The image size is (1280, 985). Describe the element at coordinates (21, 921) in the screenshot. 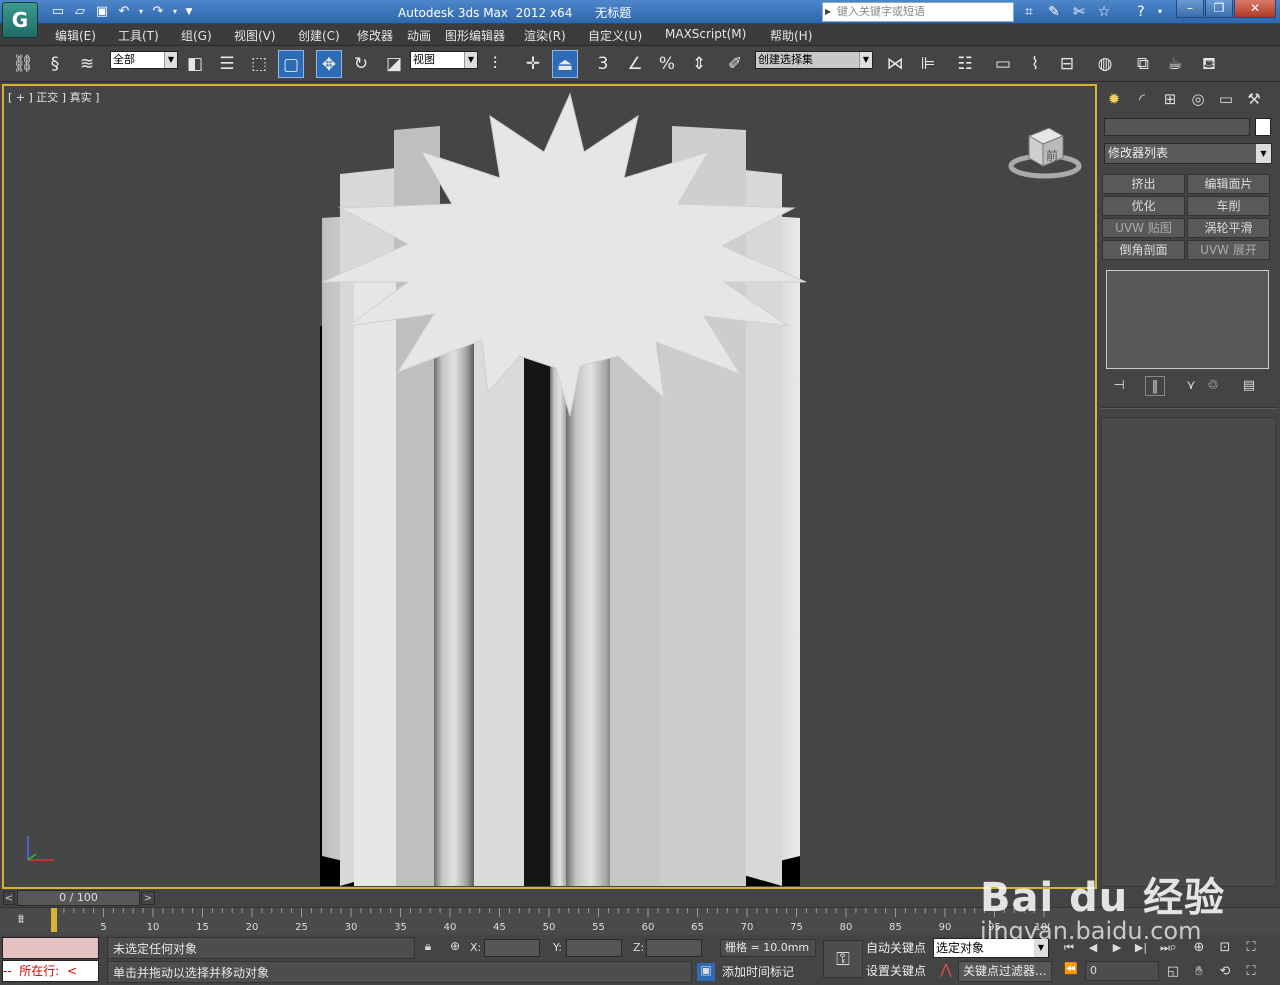

I see `mini-curve-editor-icon: ⩩` at that location.